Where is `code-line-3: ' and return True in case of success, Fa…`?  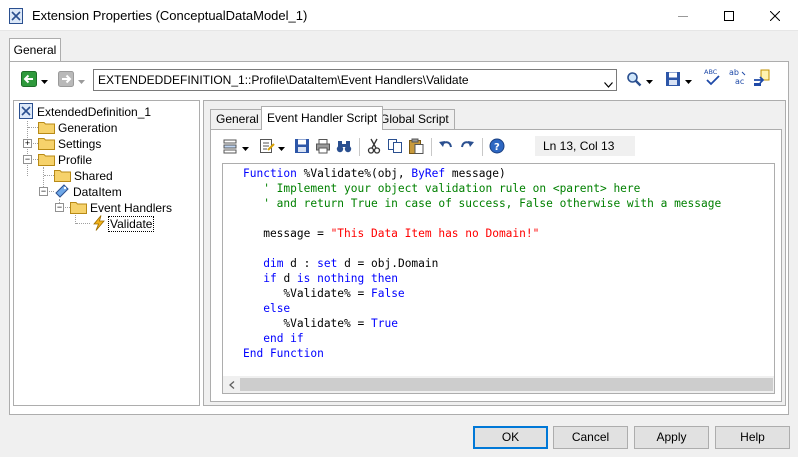
code-line-3: ' and return True in case of success, Fa… is located at coordinates (482, 203).